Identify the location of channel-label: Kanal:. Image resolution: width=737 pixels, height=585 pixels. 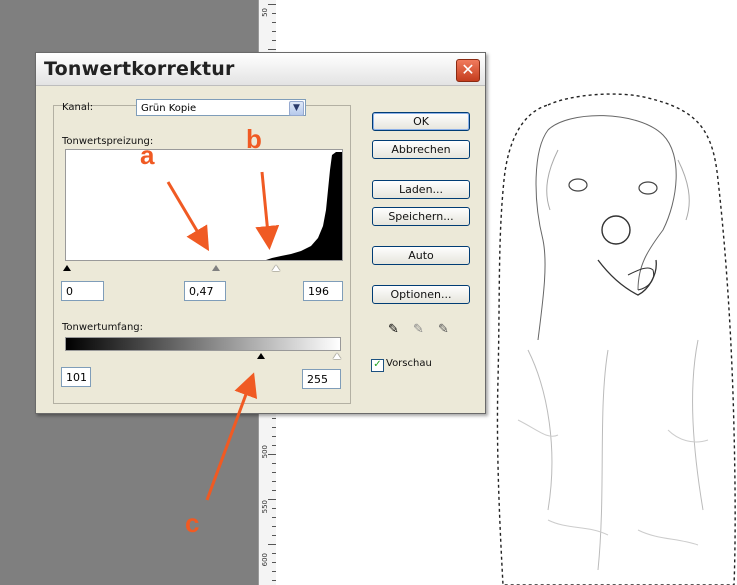
(78, 107).